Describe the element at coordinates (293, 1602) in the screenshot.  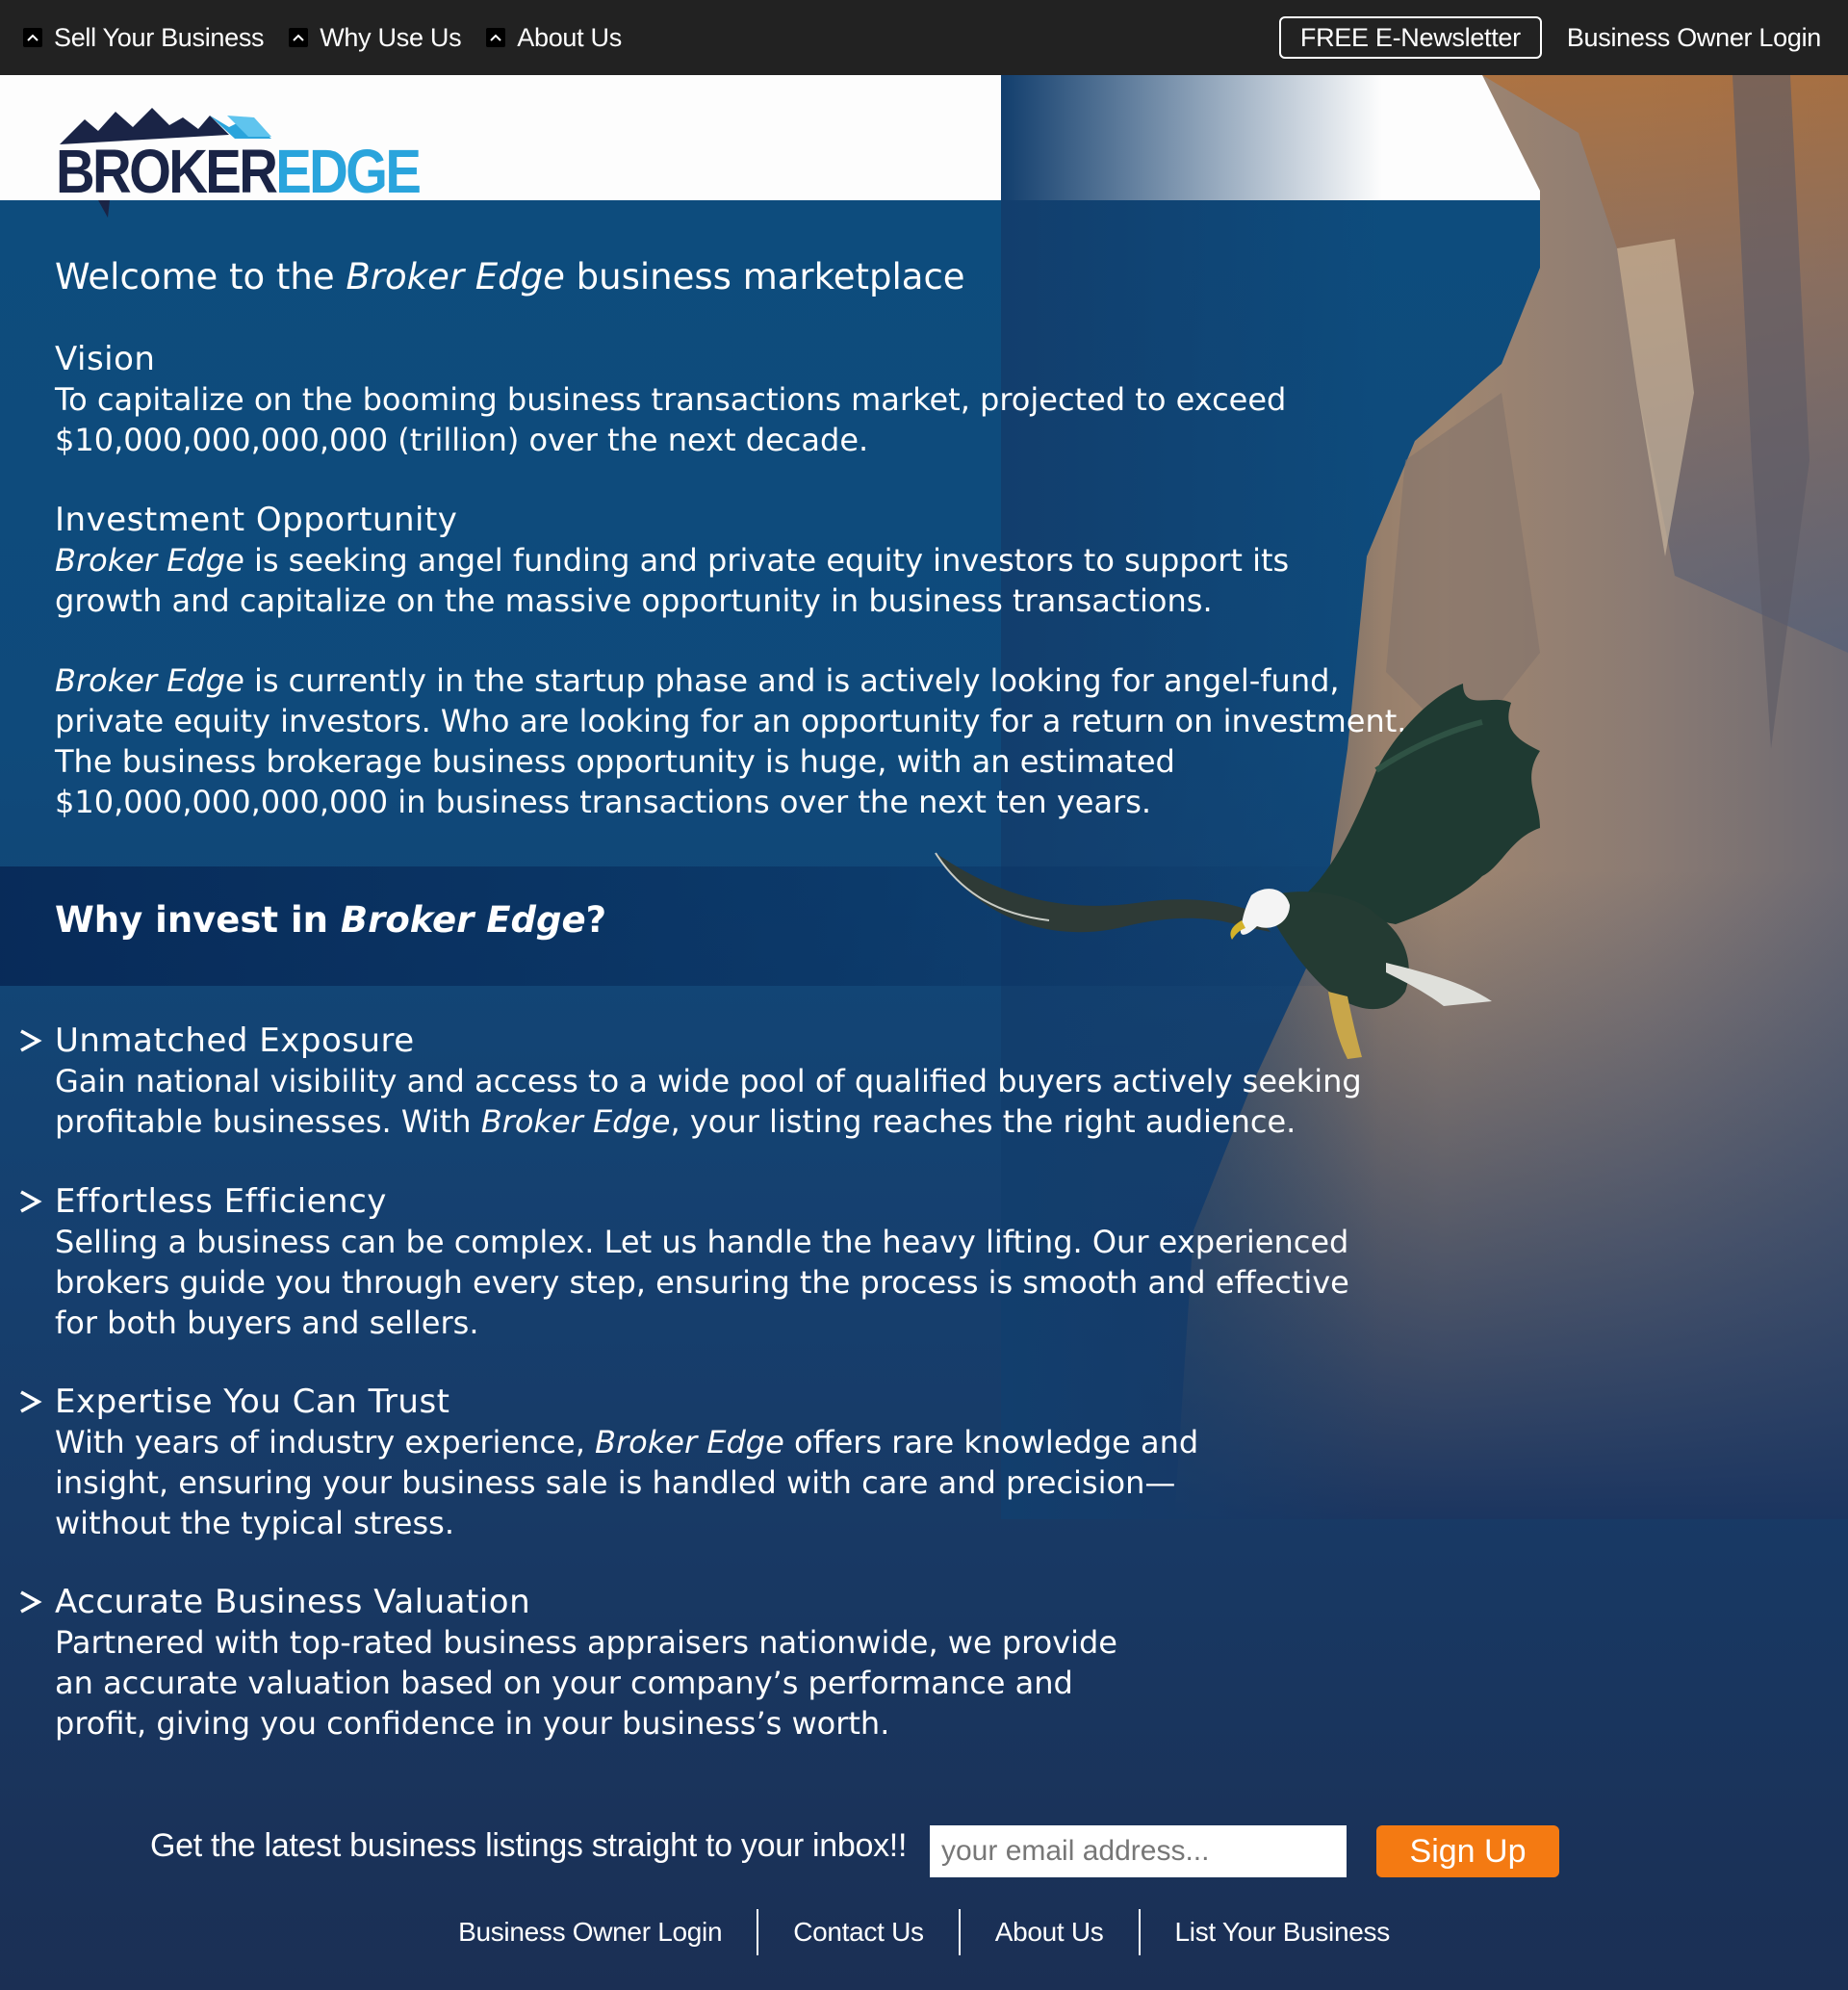
I see `feature-title: Accurate Business Valuation` at that location.